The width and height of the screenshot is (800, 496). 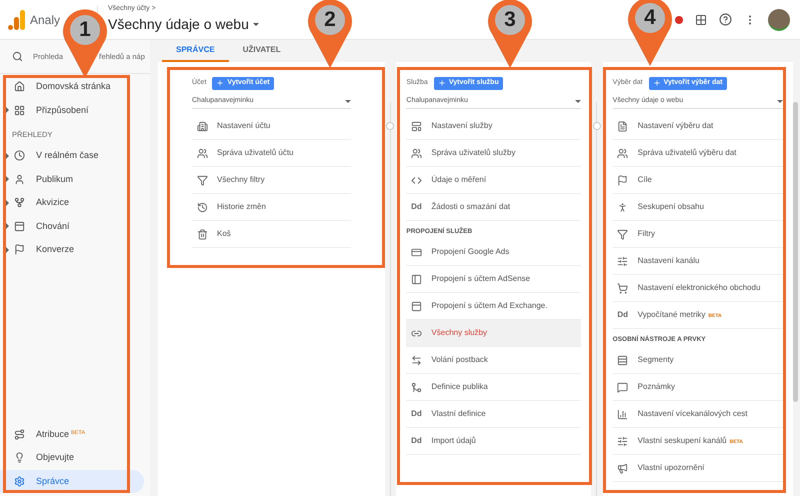 What do you see at coordinates (85, 30) in the screenshot?
I see `pin-number: 1` at bounding box center [85, 30].